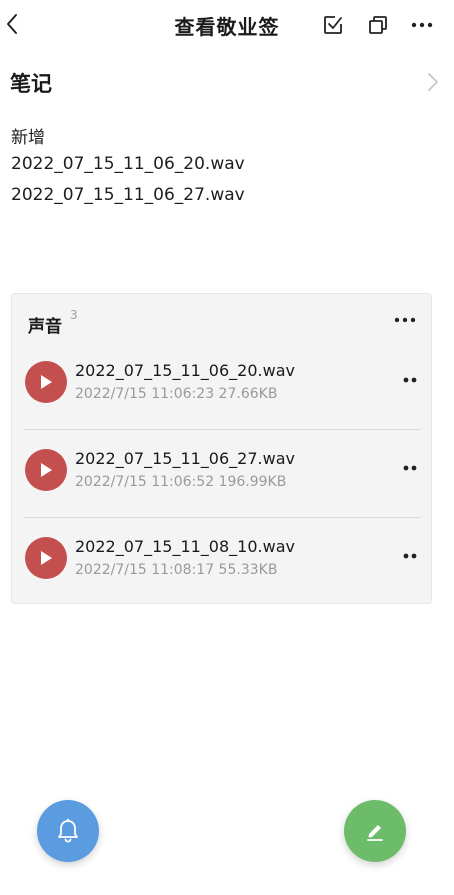 The width and height of the screenshot is (454, 895). What do you see at coordinates (176, 570) in the screenshot?
I see `audio-file-meta: 2022/7/15 11:08:17 55.33KB` at bounding box center [176, 570].